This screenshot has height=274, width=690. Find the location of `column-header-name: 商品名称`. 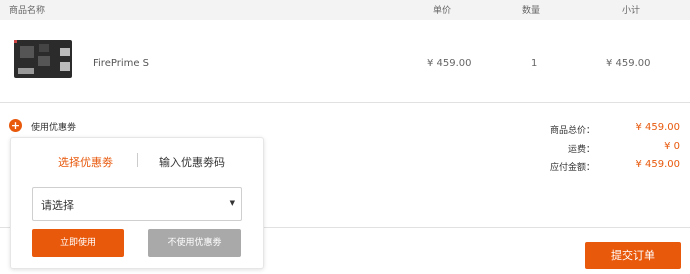

column-header-name: 商品名称 is located at coordinates (27, 11).